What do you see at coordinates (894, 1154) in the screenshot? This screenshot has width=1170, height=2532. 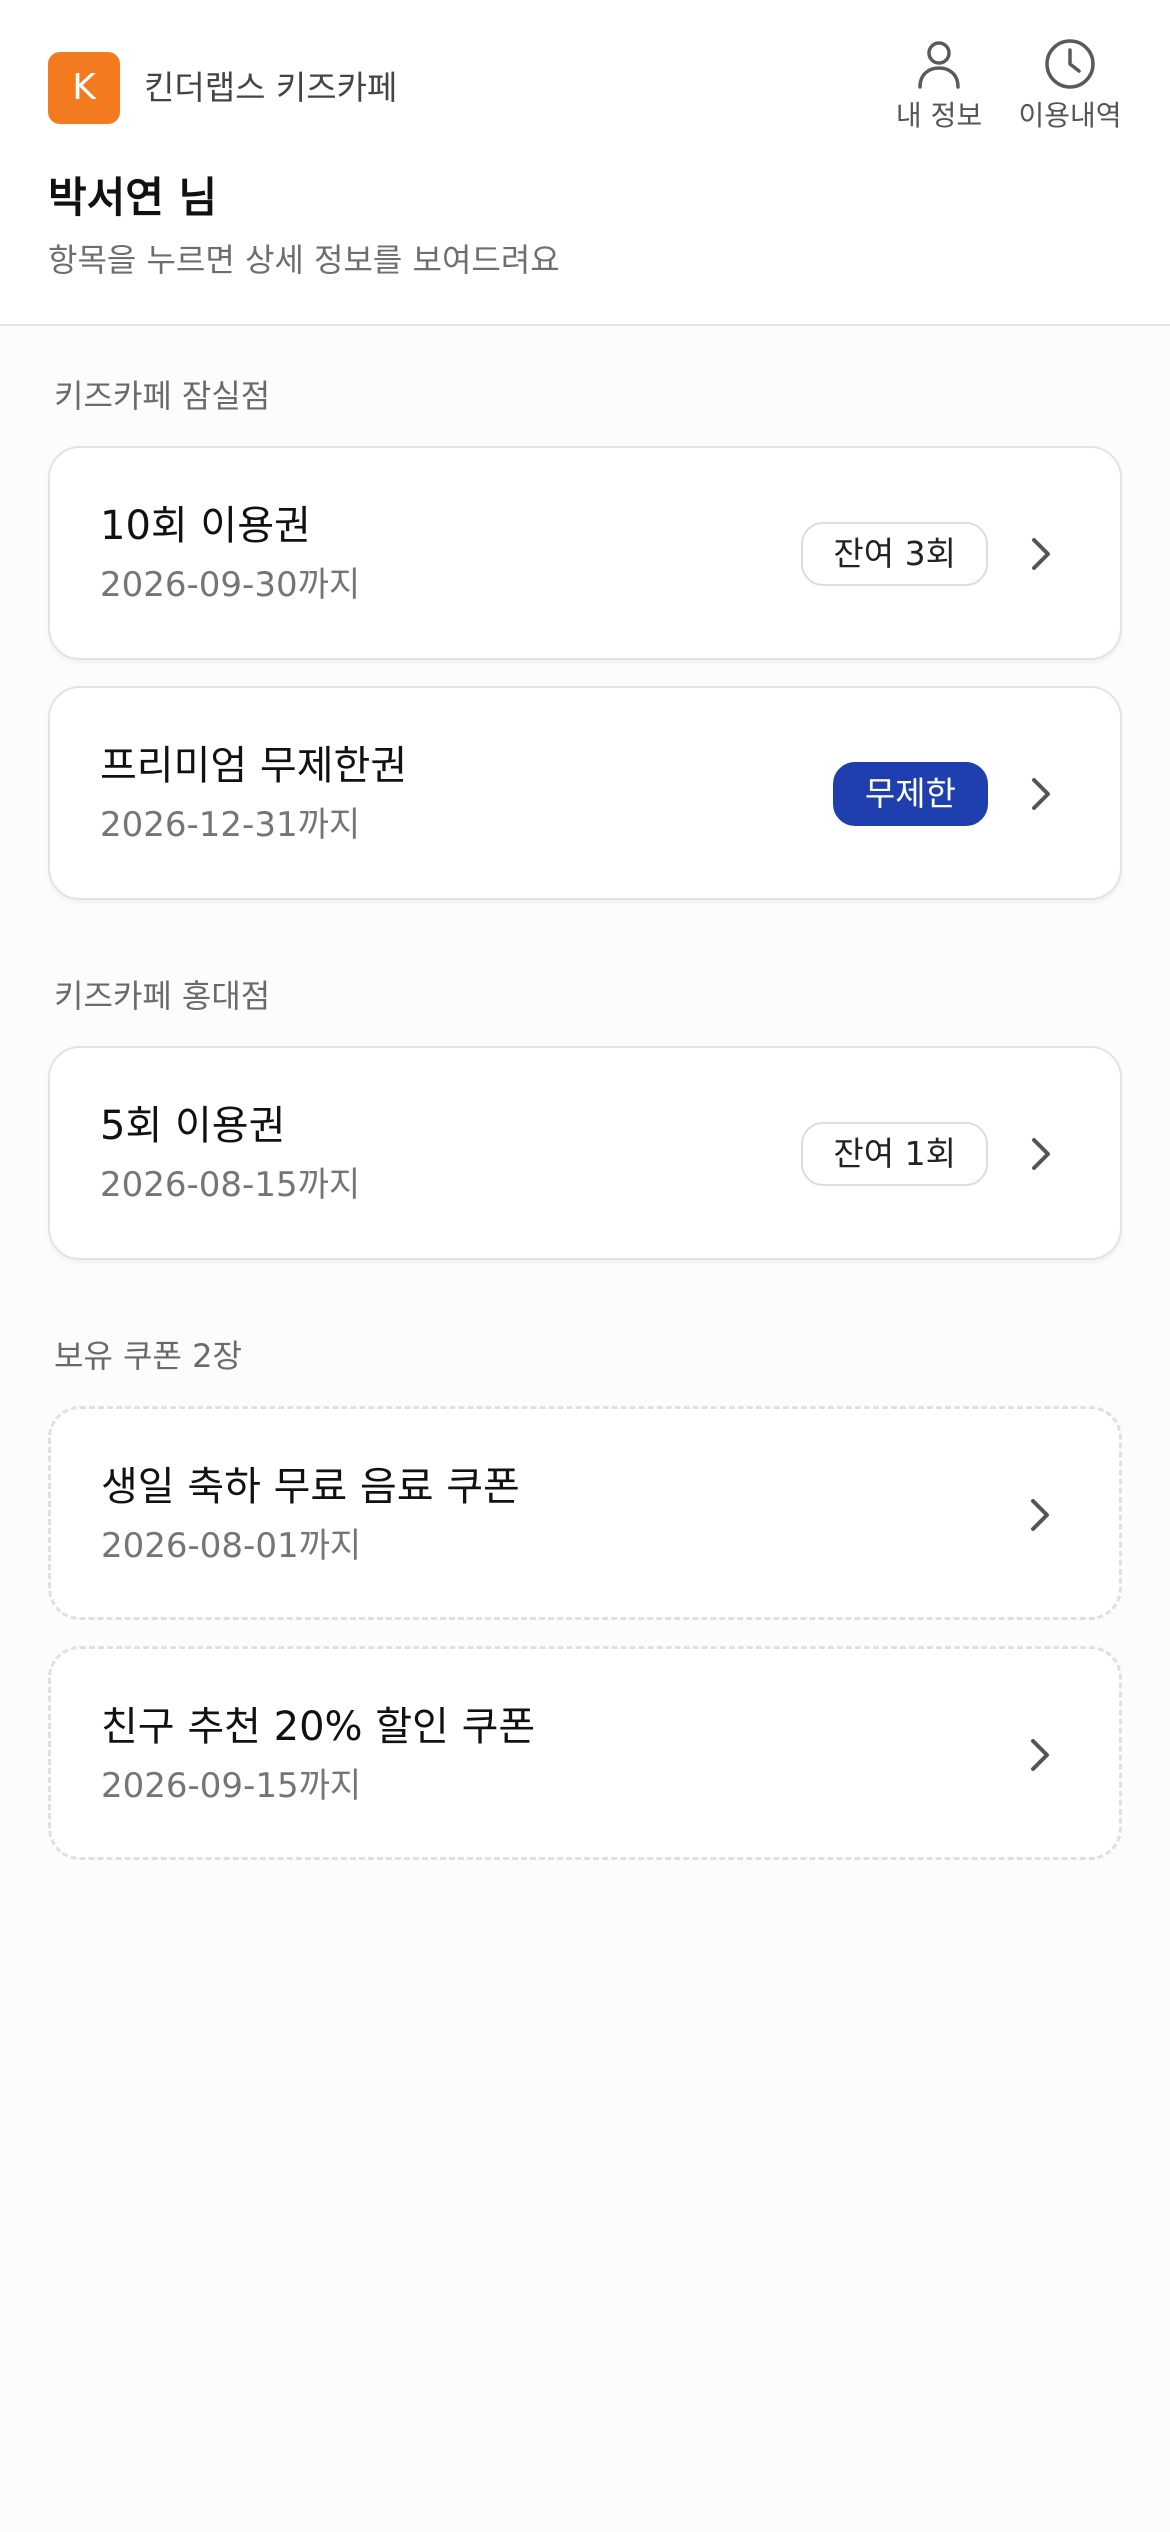 I see `remaining-badge: 잔여 1회` at bounding box center [894, 1154].